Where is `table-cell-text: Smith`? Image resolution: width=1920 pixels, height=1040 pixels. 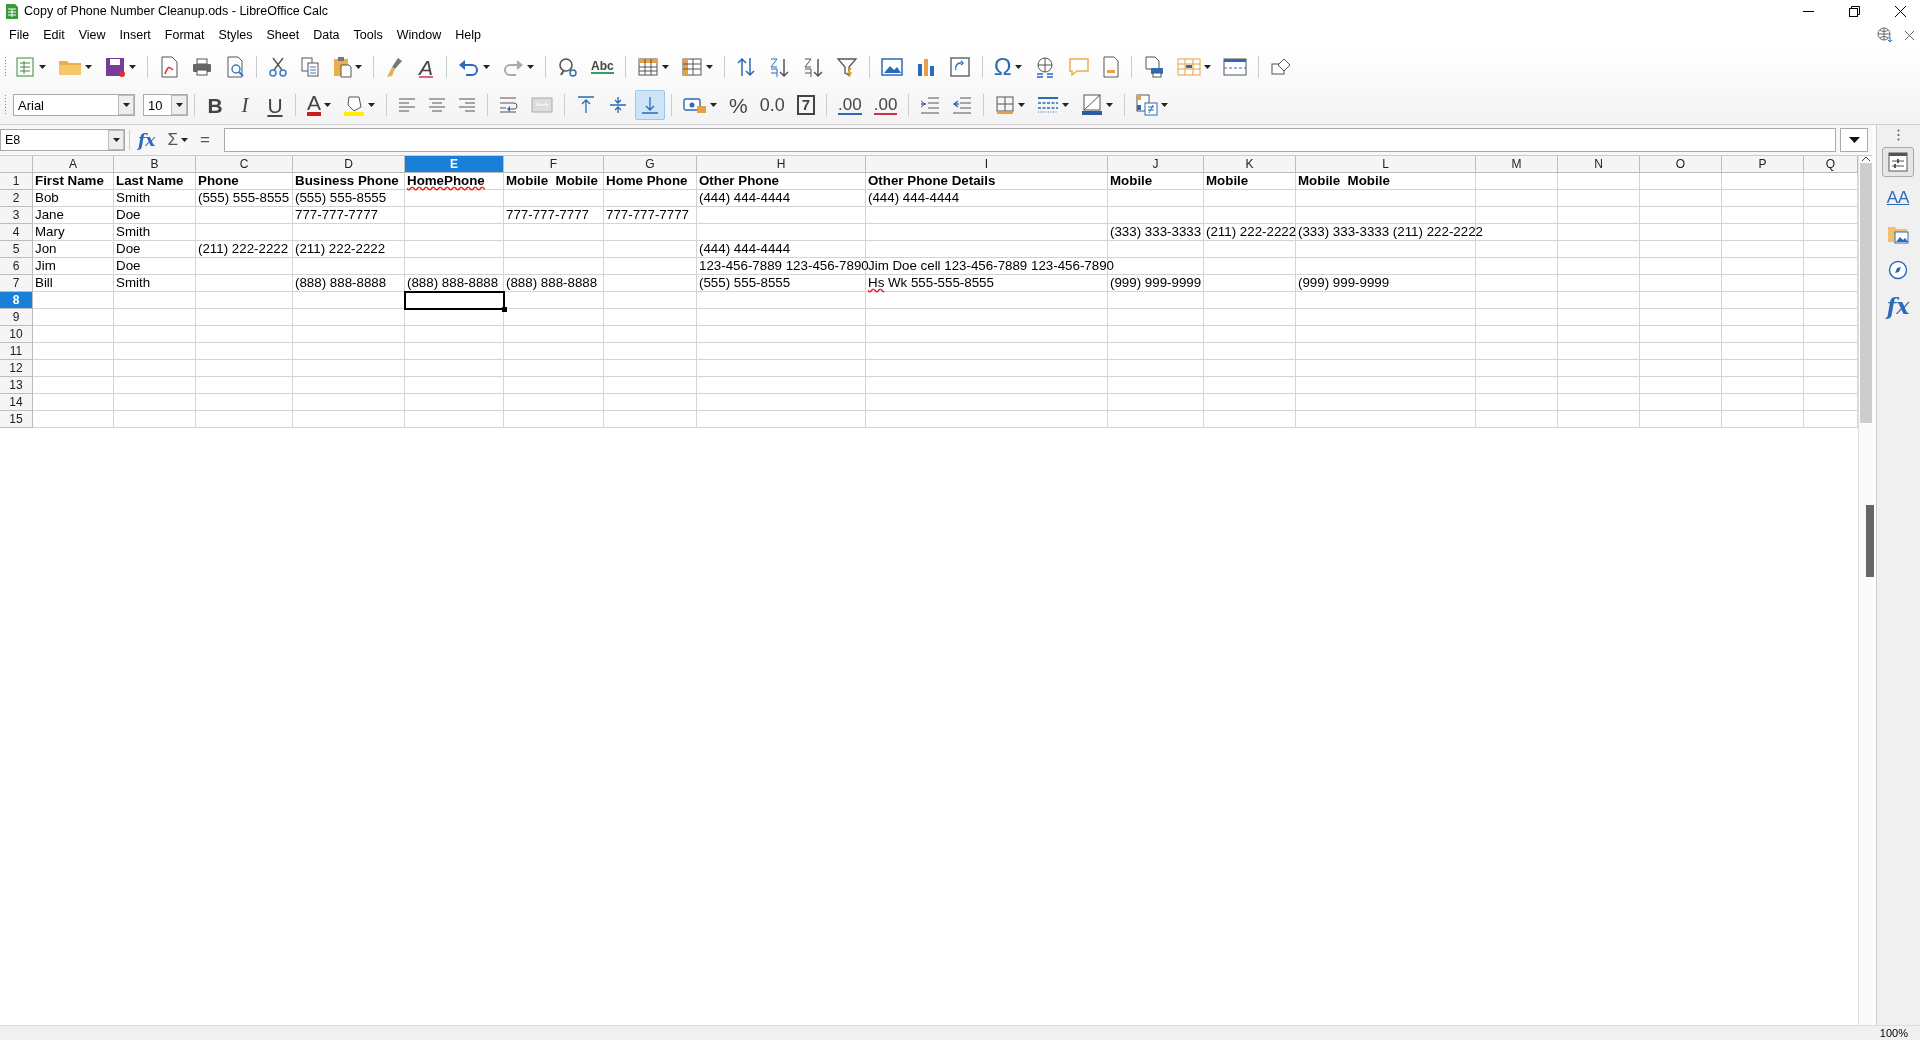 table-cell-text: Smith is located at coordinates (133, 283).